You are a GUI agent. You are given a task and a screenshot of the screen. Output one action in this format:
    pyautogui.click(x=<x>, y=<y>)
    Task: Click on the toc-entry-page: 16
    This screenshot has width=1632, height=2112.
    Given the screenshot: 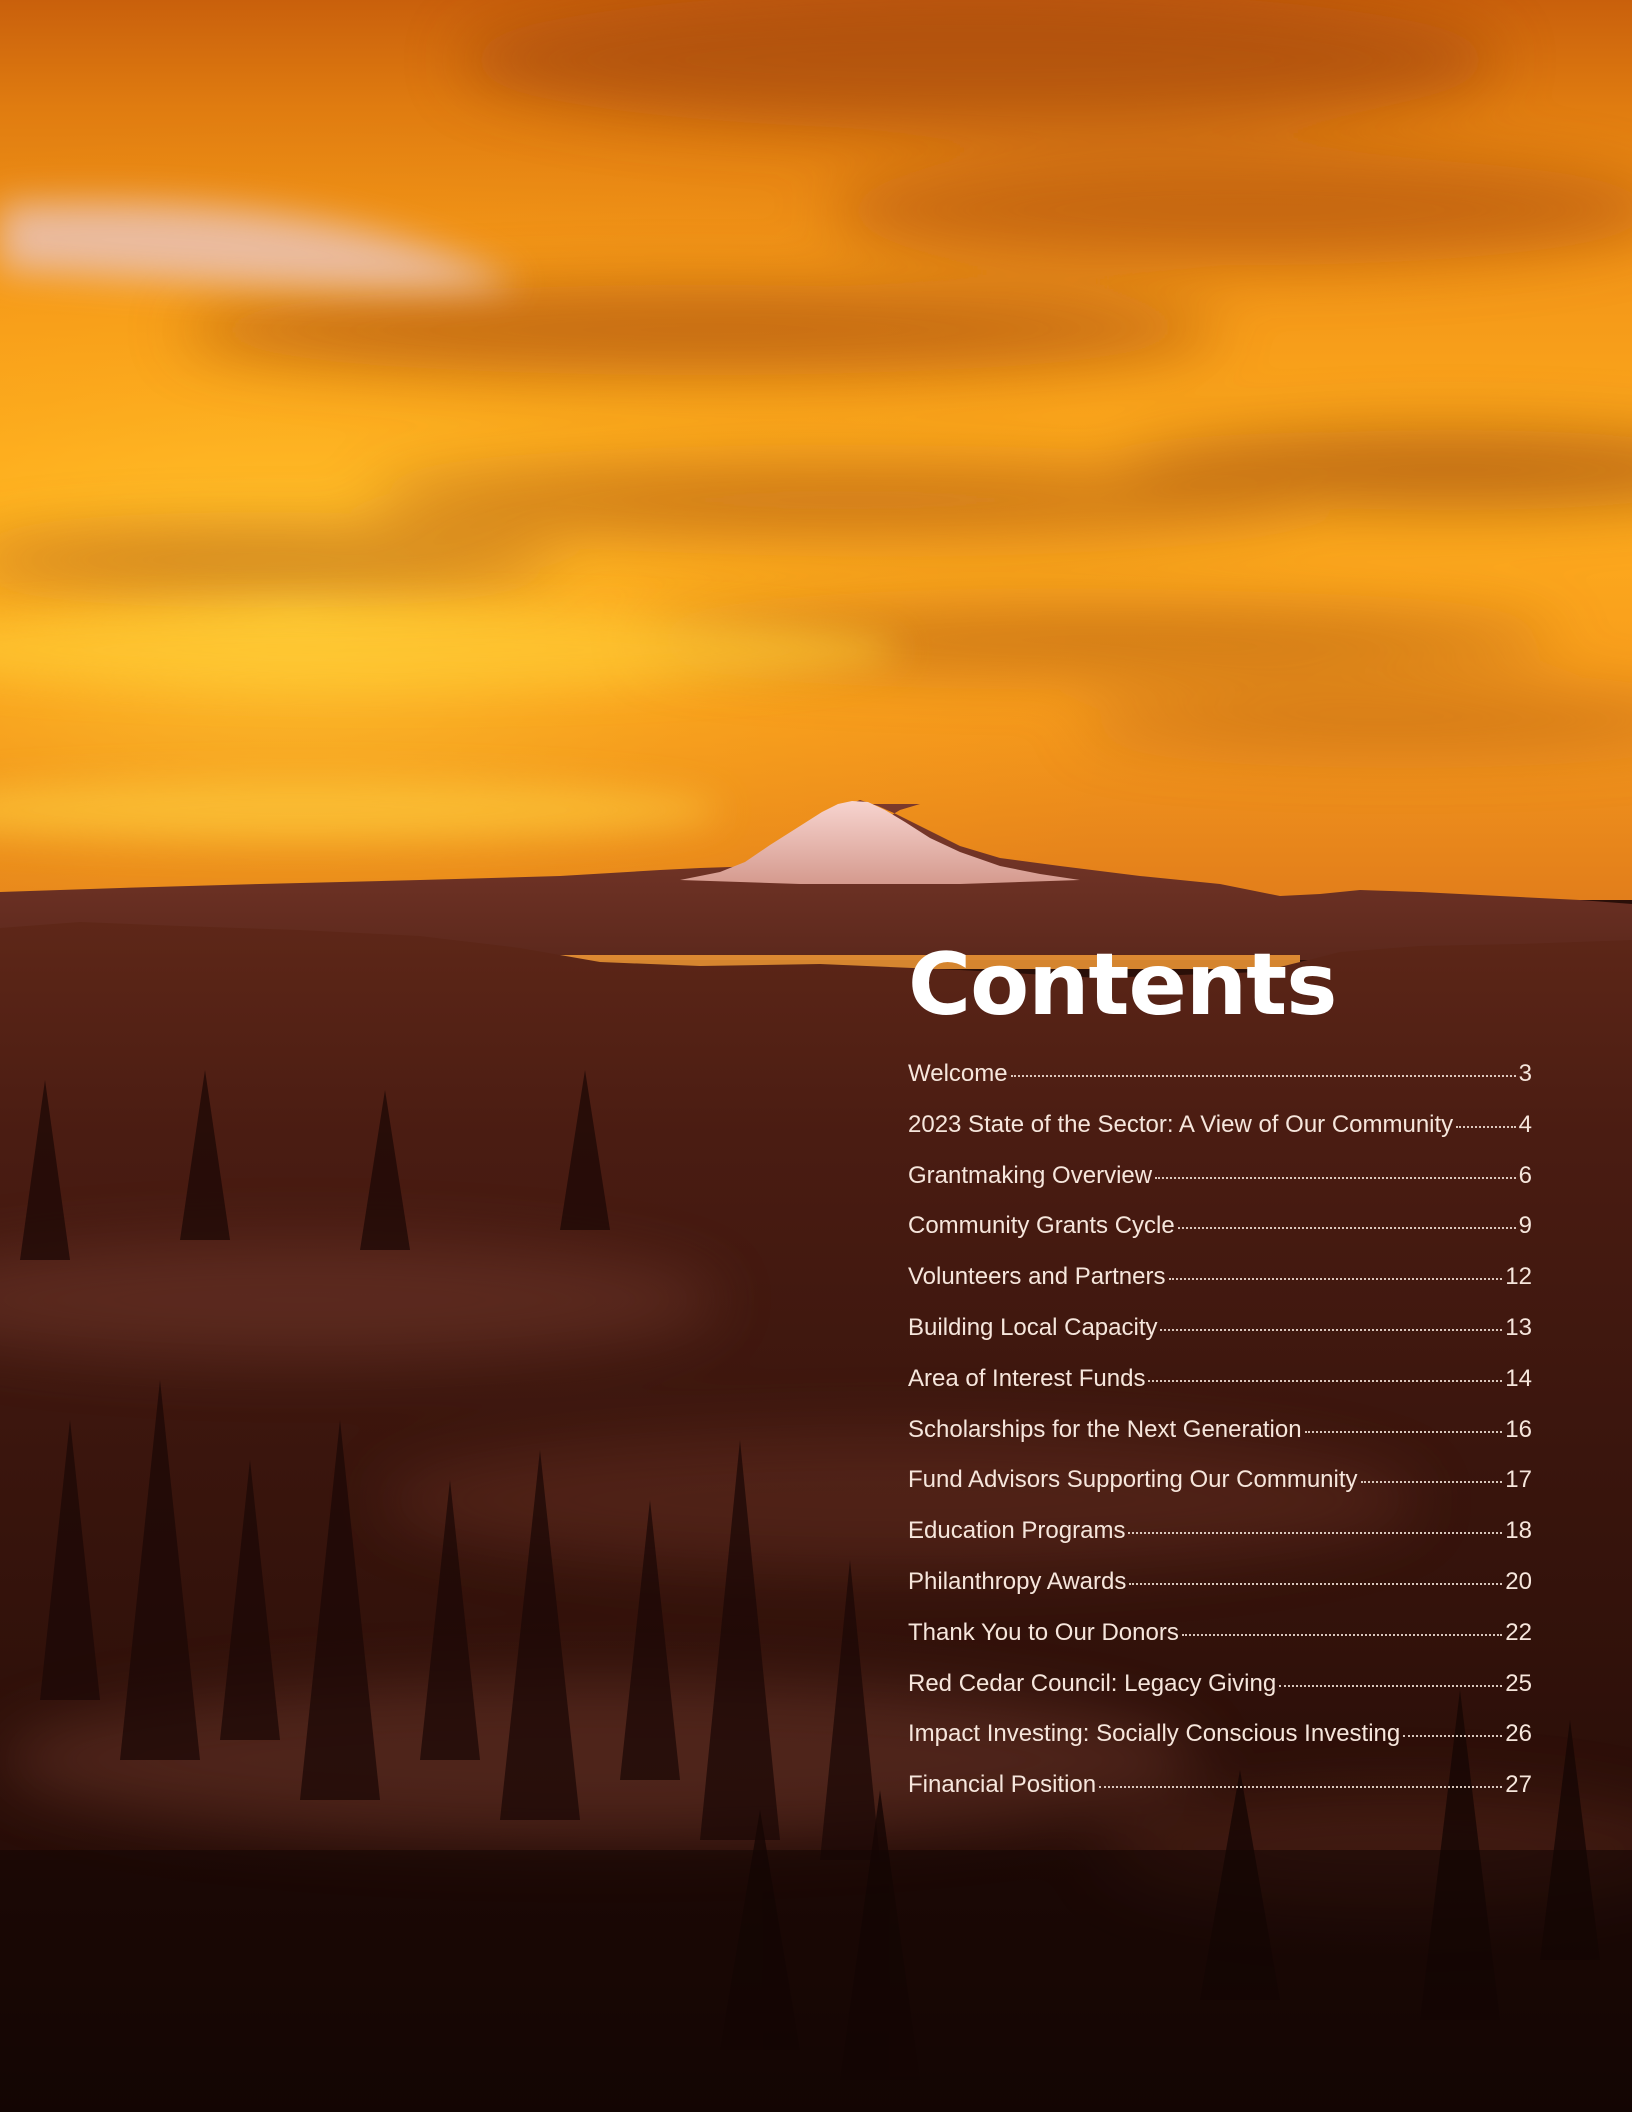 What is the action you would take?
    pyautogui.click(x=1518, y=1429)
    